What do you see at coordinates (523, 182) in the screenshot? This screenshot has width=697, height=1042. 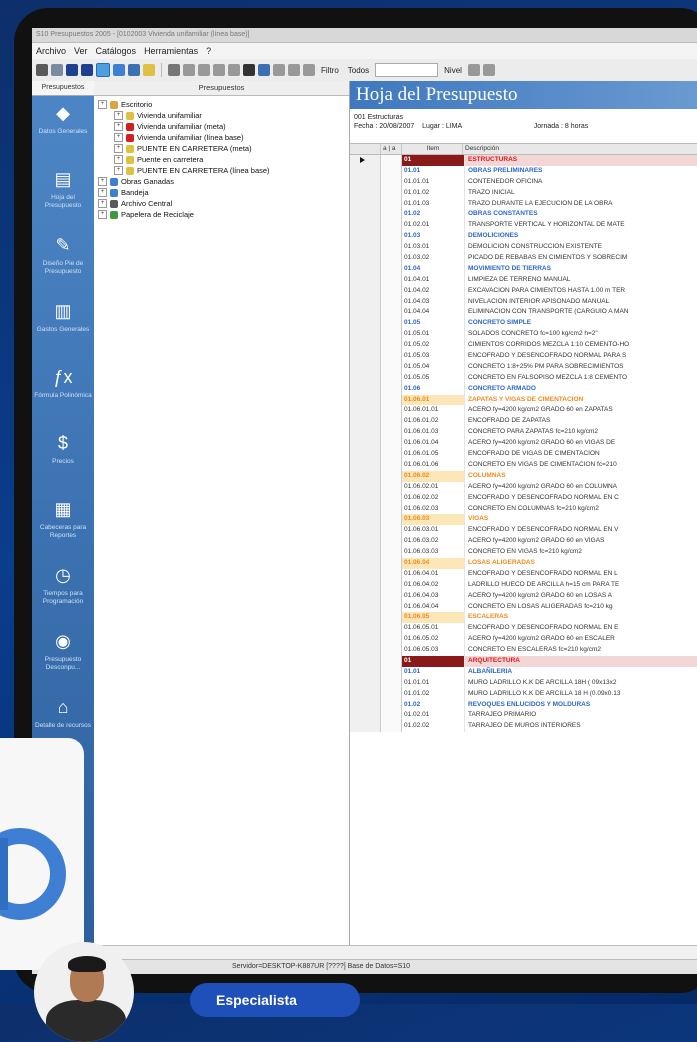 I see `table-row: 01.01.01 CONTENEDOR OFICINA` at bounding box center [523, 182].